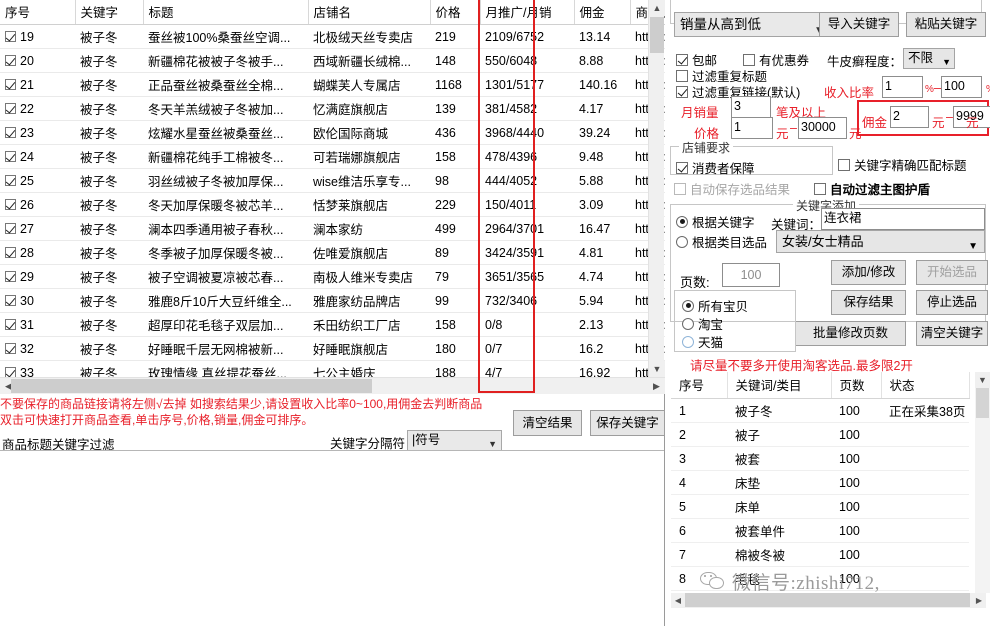  Describe the element at coordinates (602, 84) in the screenshot. I see `cell-commission: 140.16` at that location.